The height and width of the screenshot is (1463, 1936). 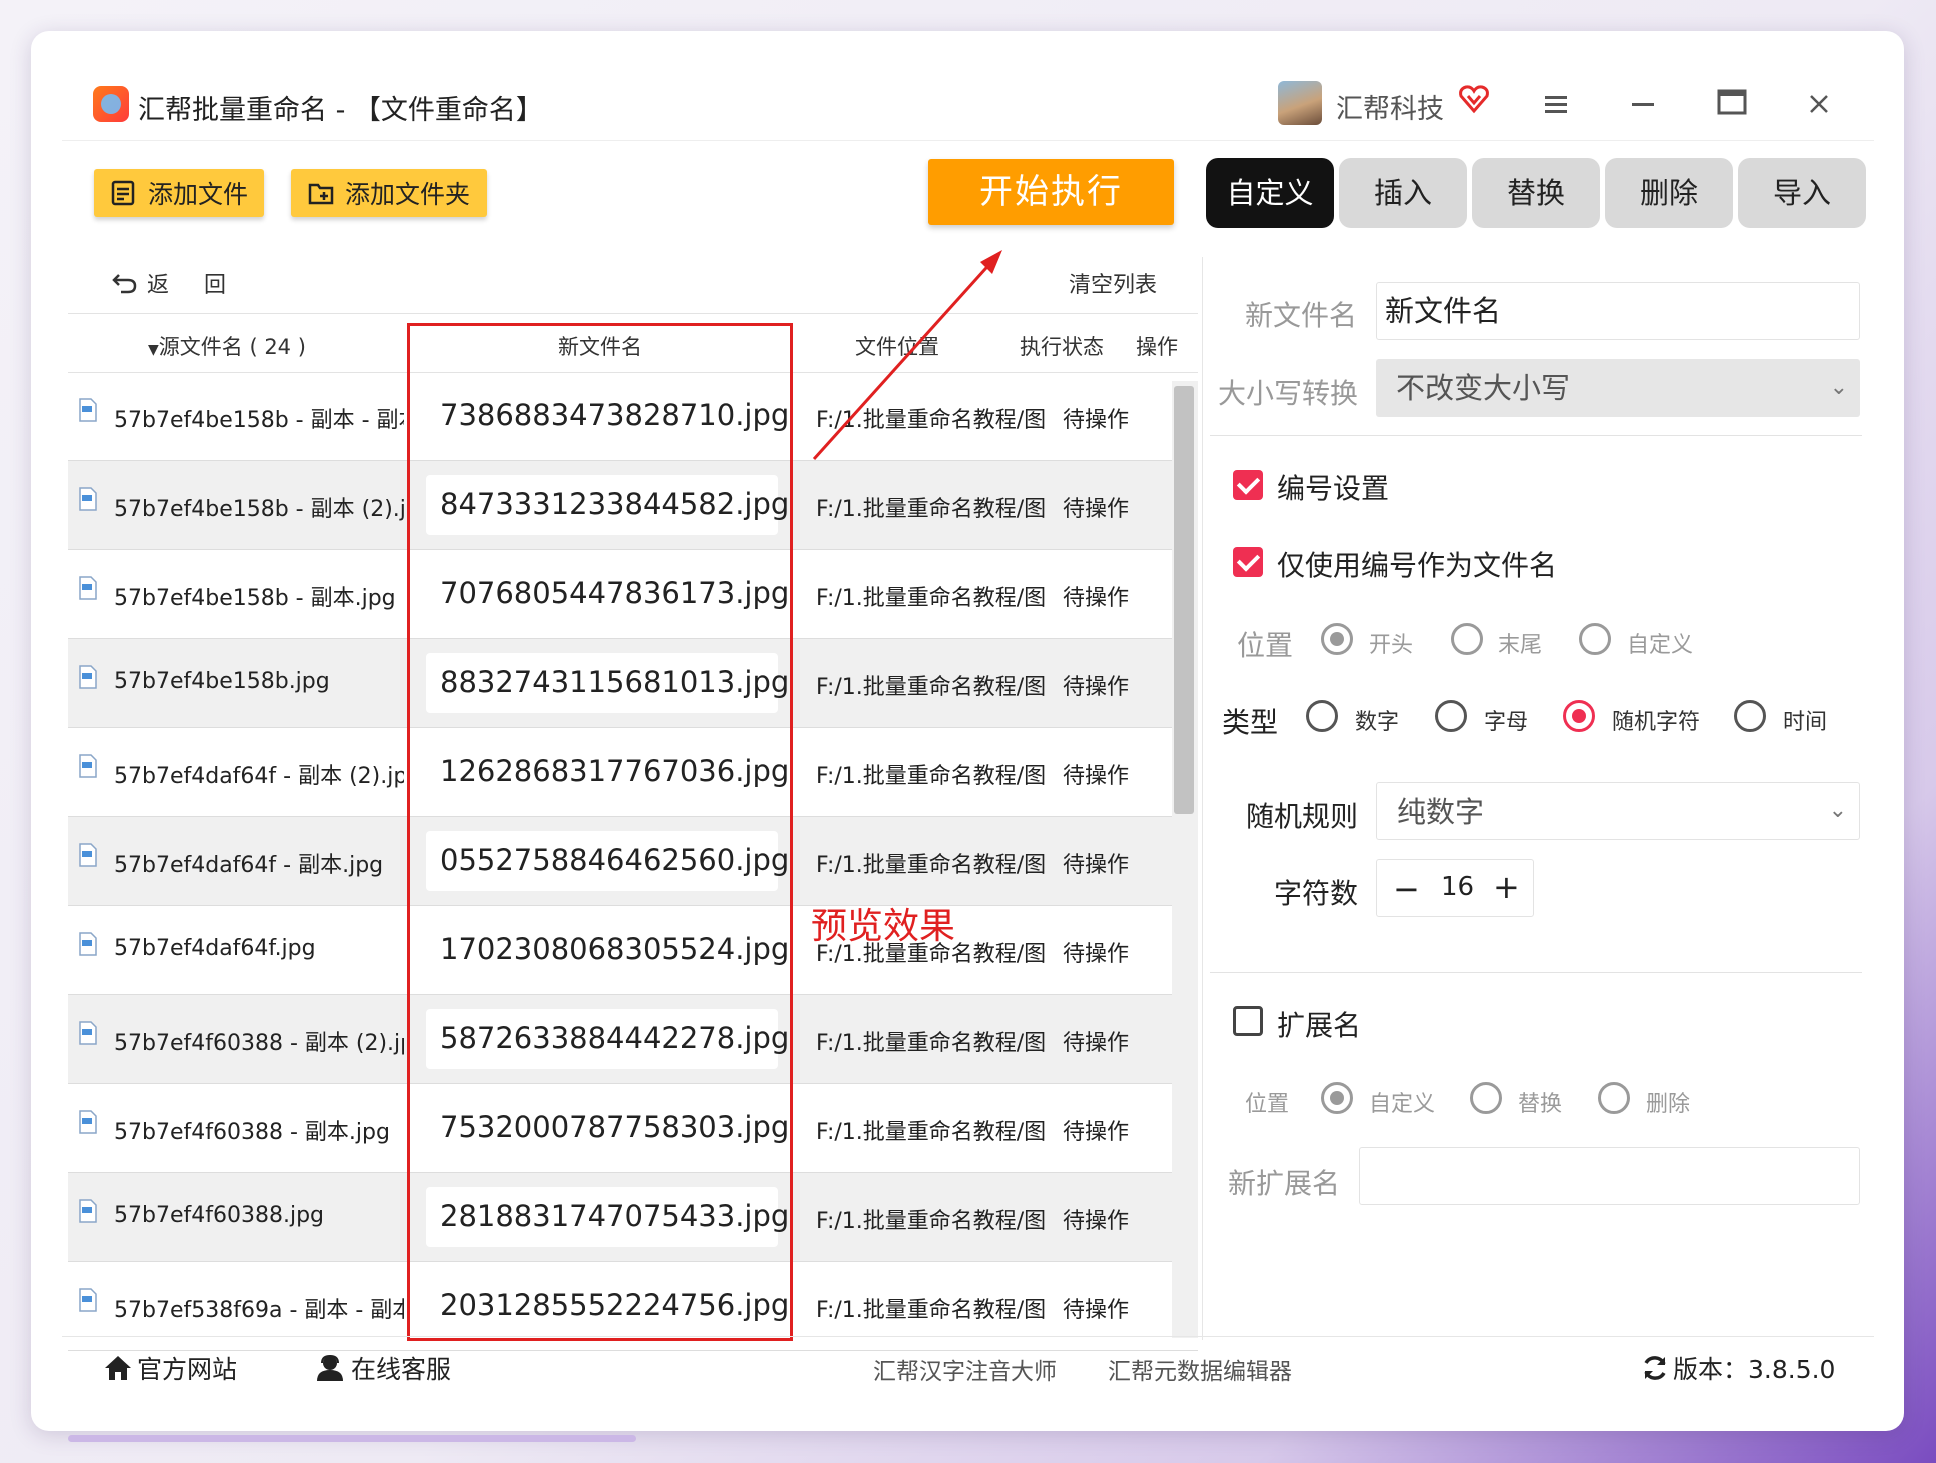 What do you see at coordinates (1403, 193) in the screenshot?
I see `tab-insert: 插入` at bounding box center [1403, 193].